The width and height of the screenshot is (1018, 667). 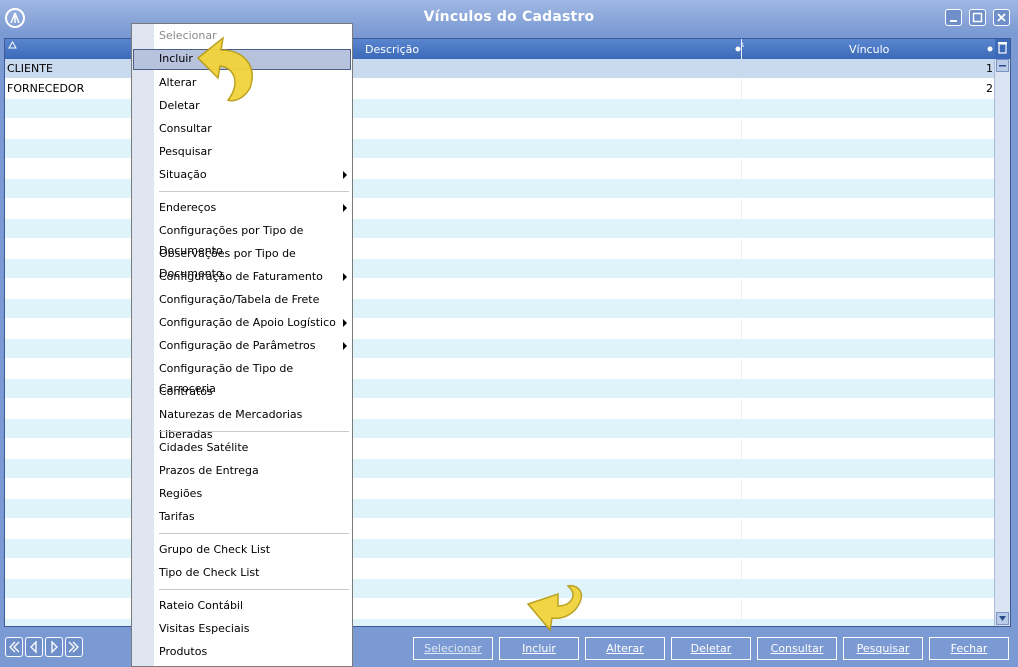 I want to click on menu-item-label: Prazos de Entrega, so click(x=209, y=470).